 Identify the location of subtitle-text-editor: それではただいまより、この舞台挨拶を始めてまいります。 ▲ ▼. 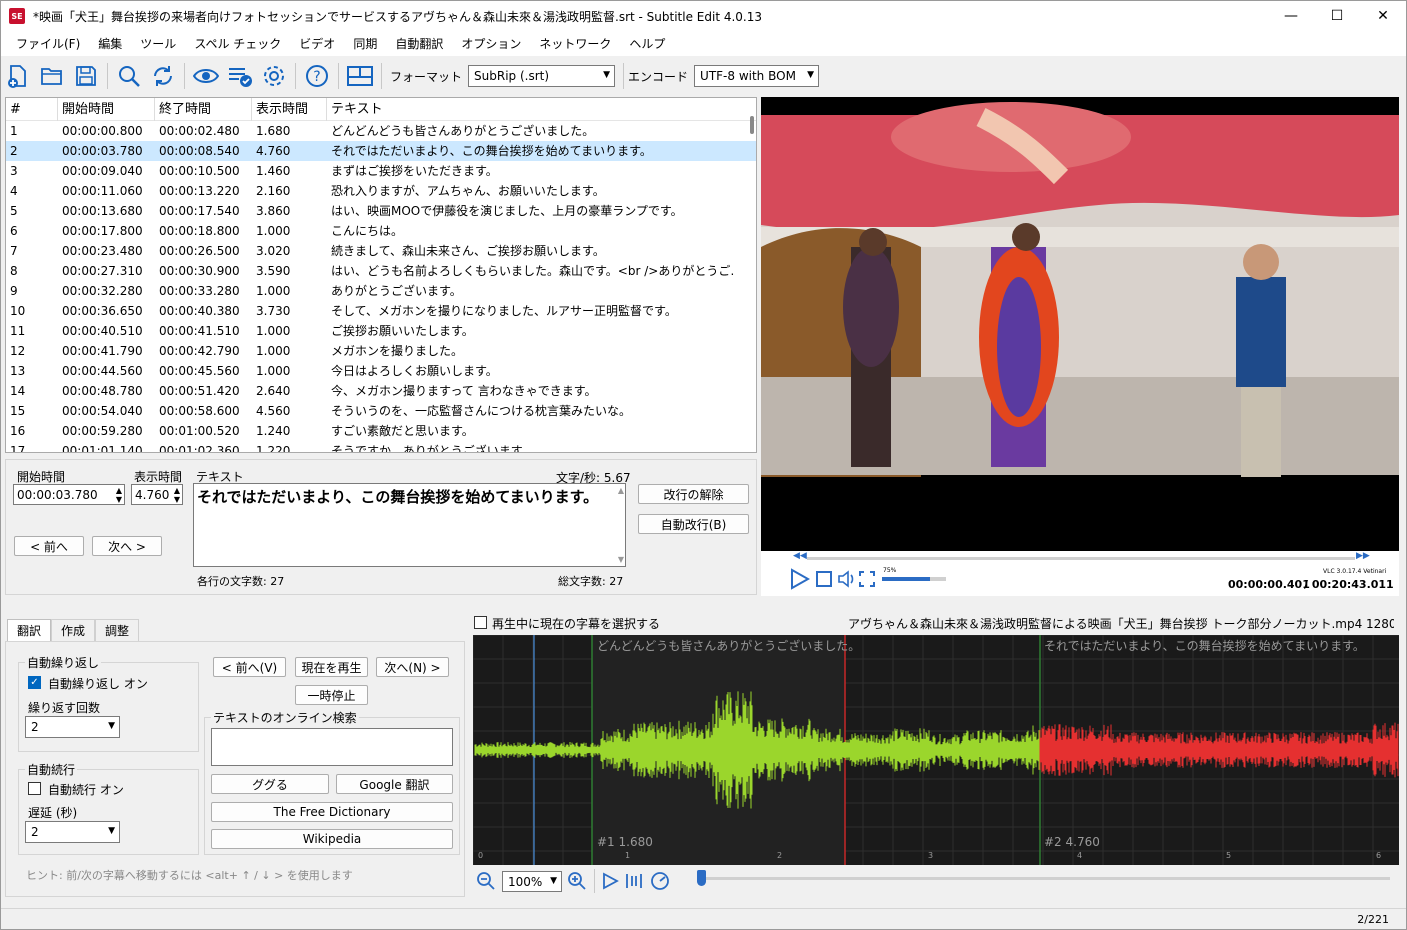
(409, 525).